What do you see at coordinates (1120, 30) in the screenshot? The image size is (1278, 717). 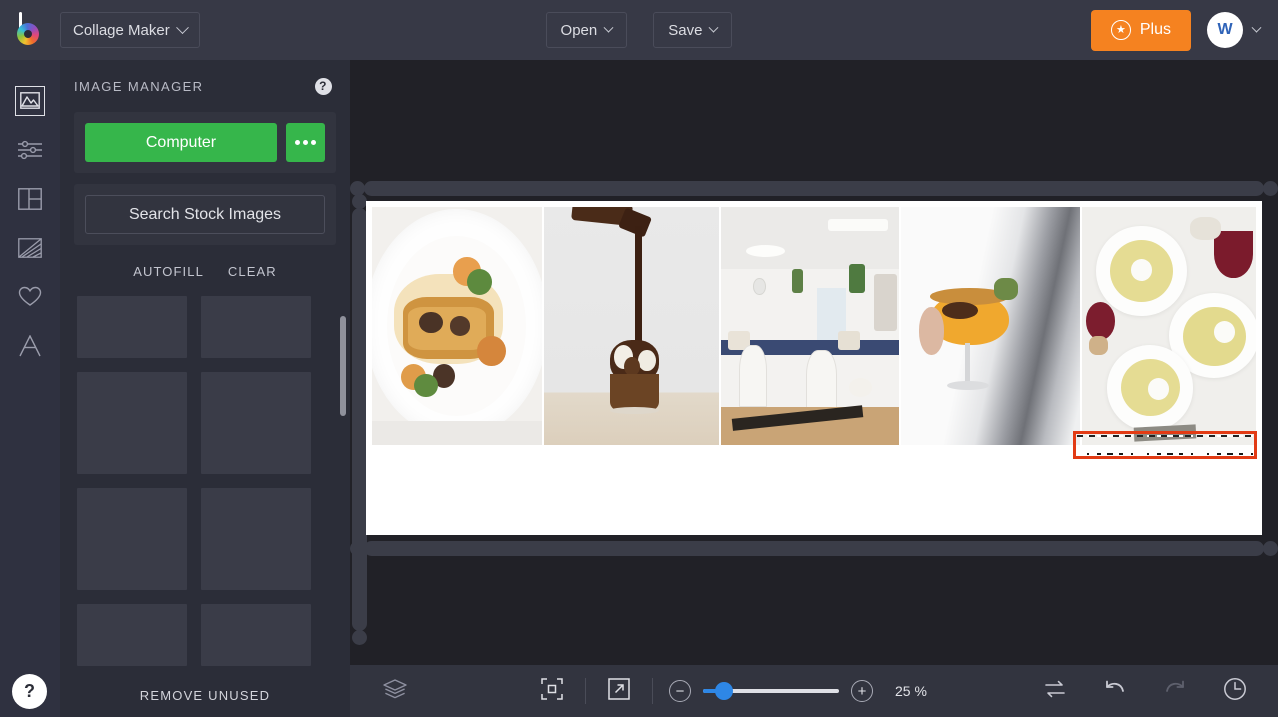 I see `star-badge-icon: ★` at bounding box center [1120, 30].